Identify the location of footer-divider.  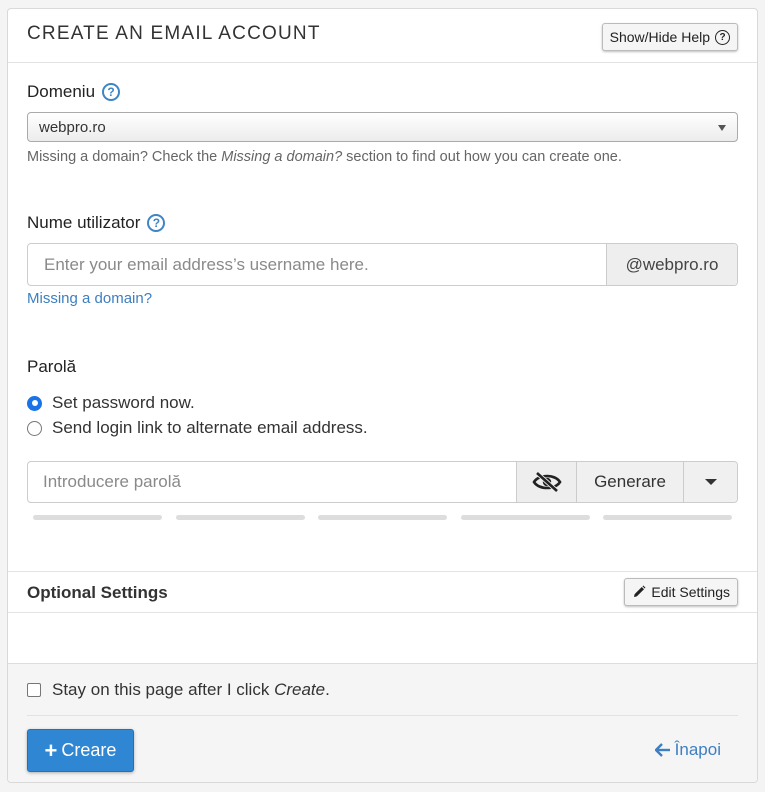
(382, 715).